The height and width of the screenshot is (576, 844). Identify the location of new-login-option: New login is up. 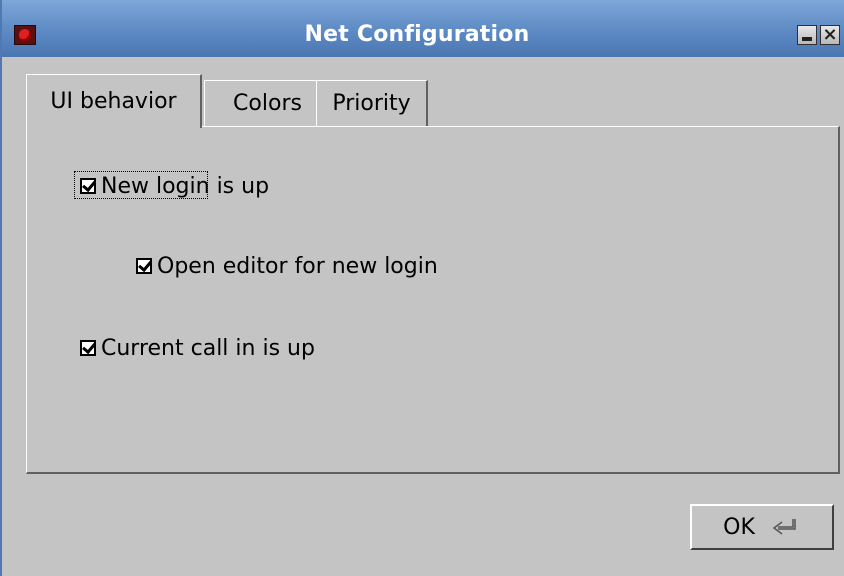
(174, 186).